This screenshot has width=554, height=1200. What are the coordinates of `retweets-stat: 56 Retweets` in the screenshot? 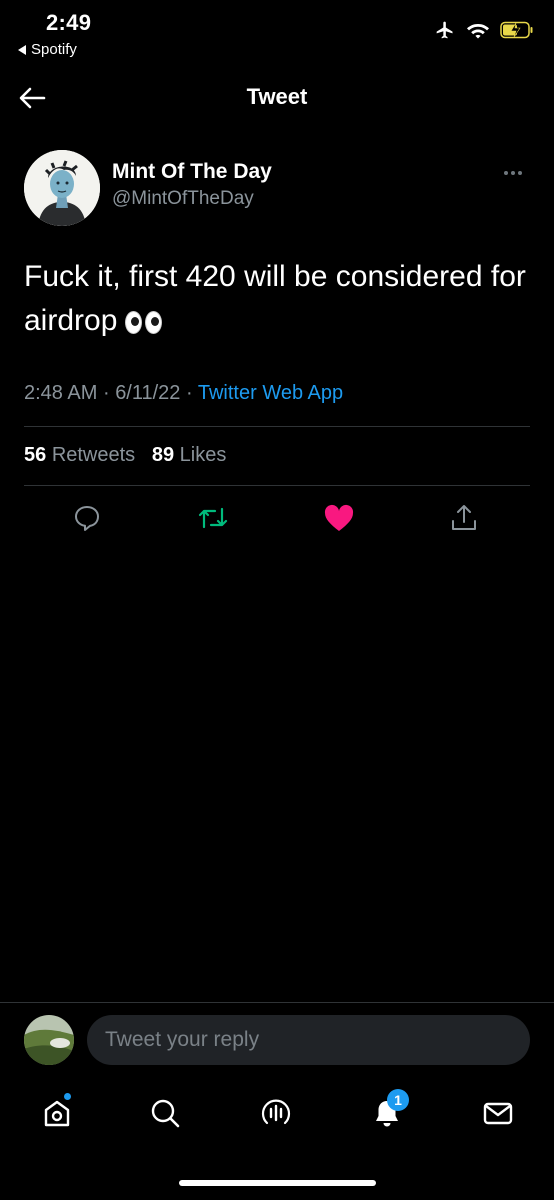 It's located at (79, 455).